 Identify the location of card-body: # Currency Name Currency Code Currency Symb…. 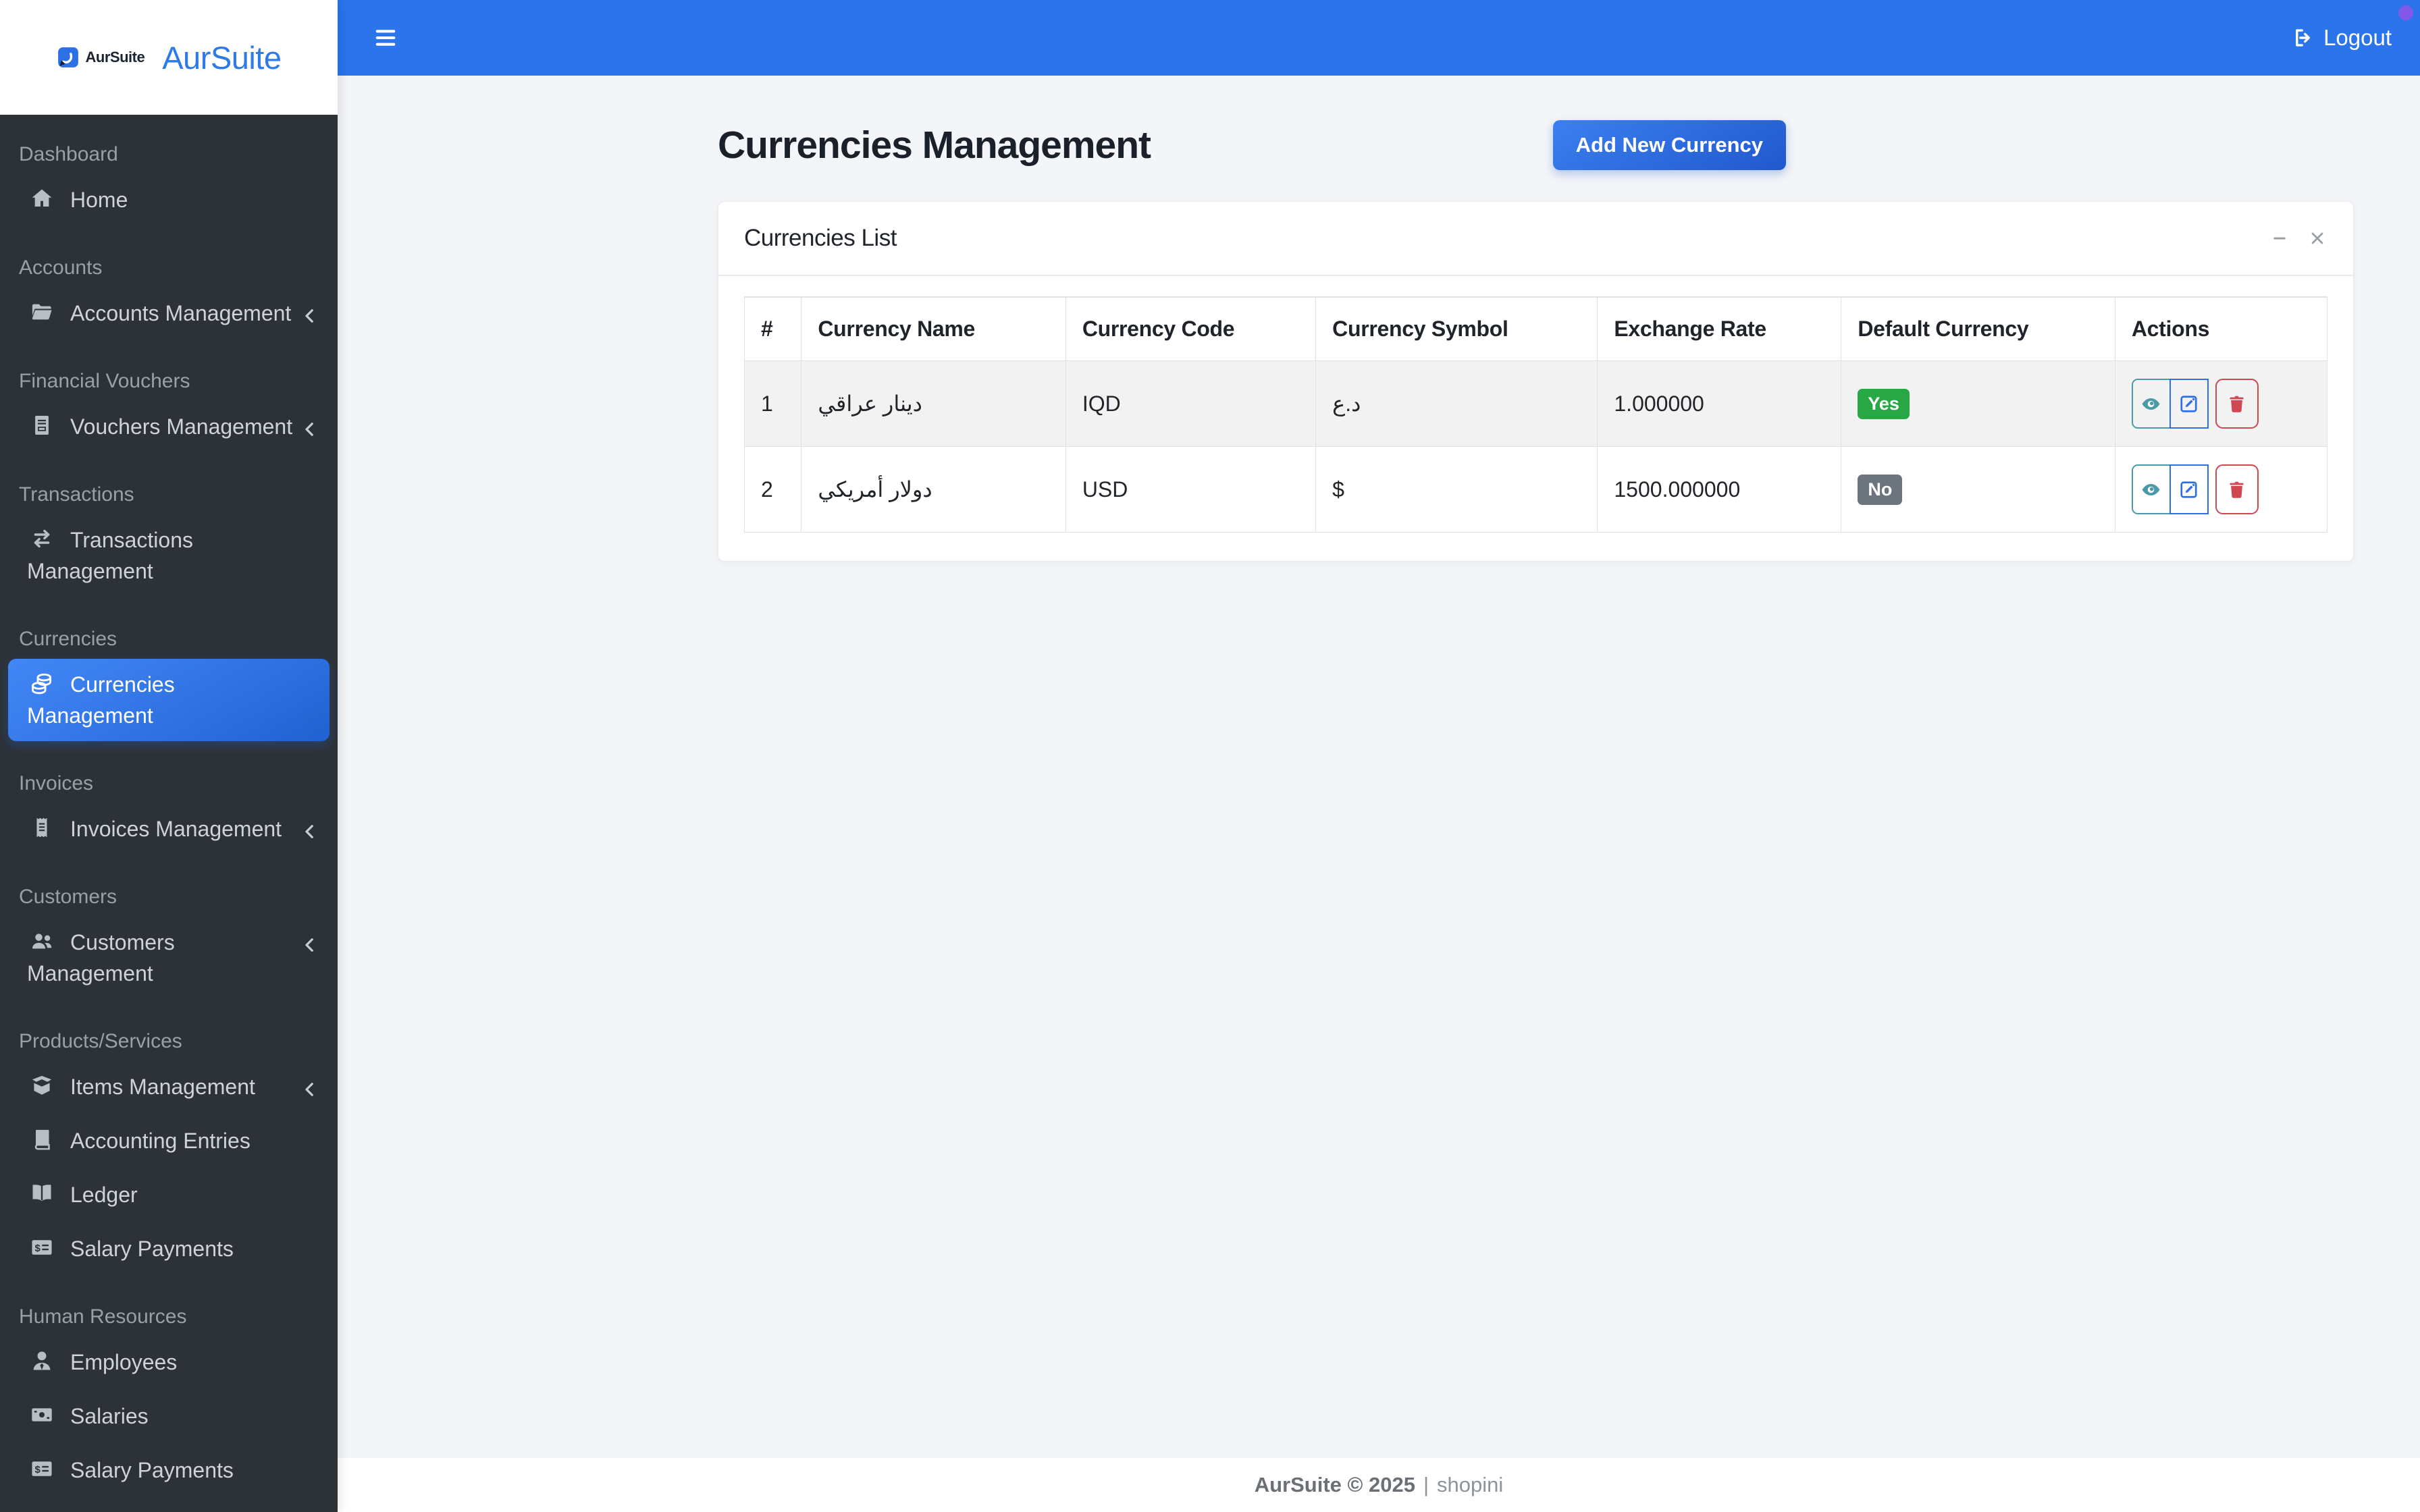
(1535, 418).